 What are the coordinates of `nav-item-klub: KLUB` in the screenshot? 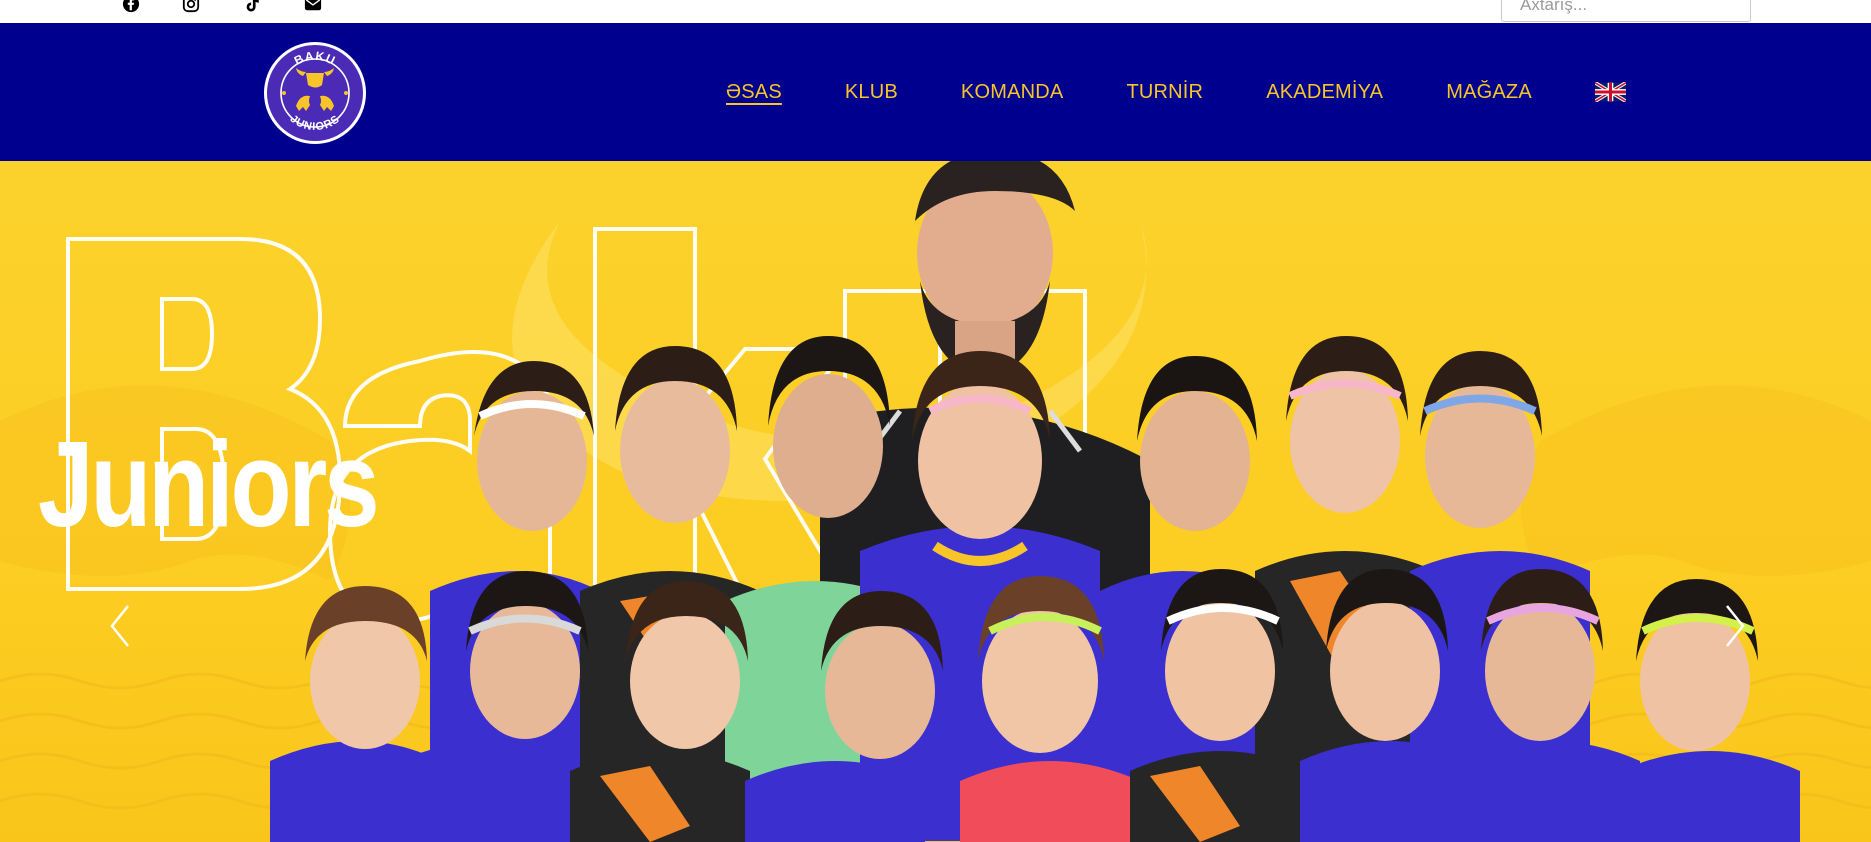 It's located at (871, 92).